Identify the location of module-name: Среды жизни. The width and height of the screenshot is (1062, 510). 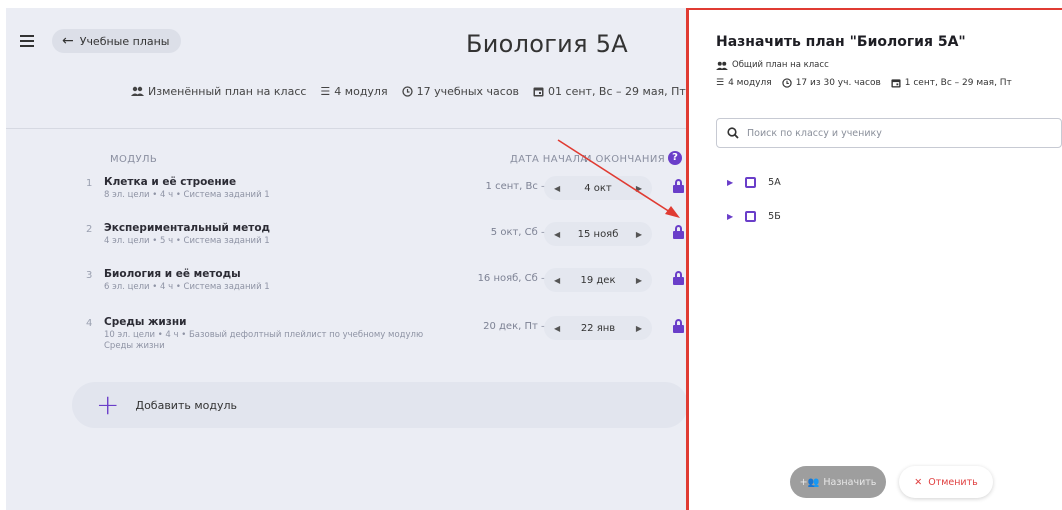
(145, 322).